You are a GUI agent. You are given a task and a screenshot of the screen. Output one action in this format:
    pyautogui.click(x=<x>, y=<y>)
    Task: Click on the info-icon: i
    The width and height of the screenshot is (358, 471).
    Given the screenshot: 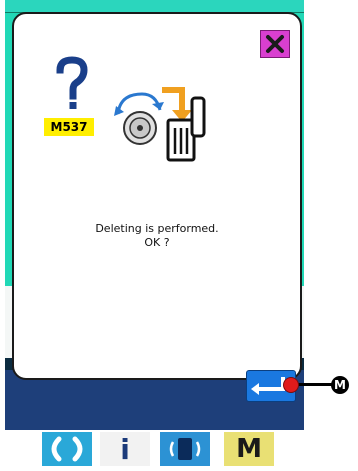 What is the action you would take?
    pyautogui.click(x=125, y=449)
    